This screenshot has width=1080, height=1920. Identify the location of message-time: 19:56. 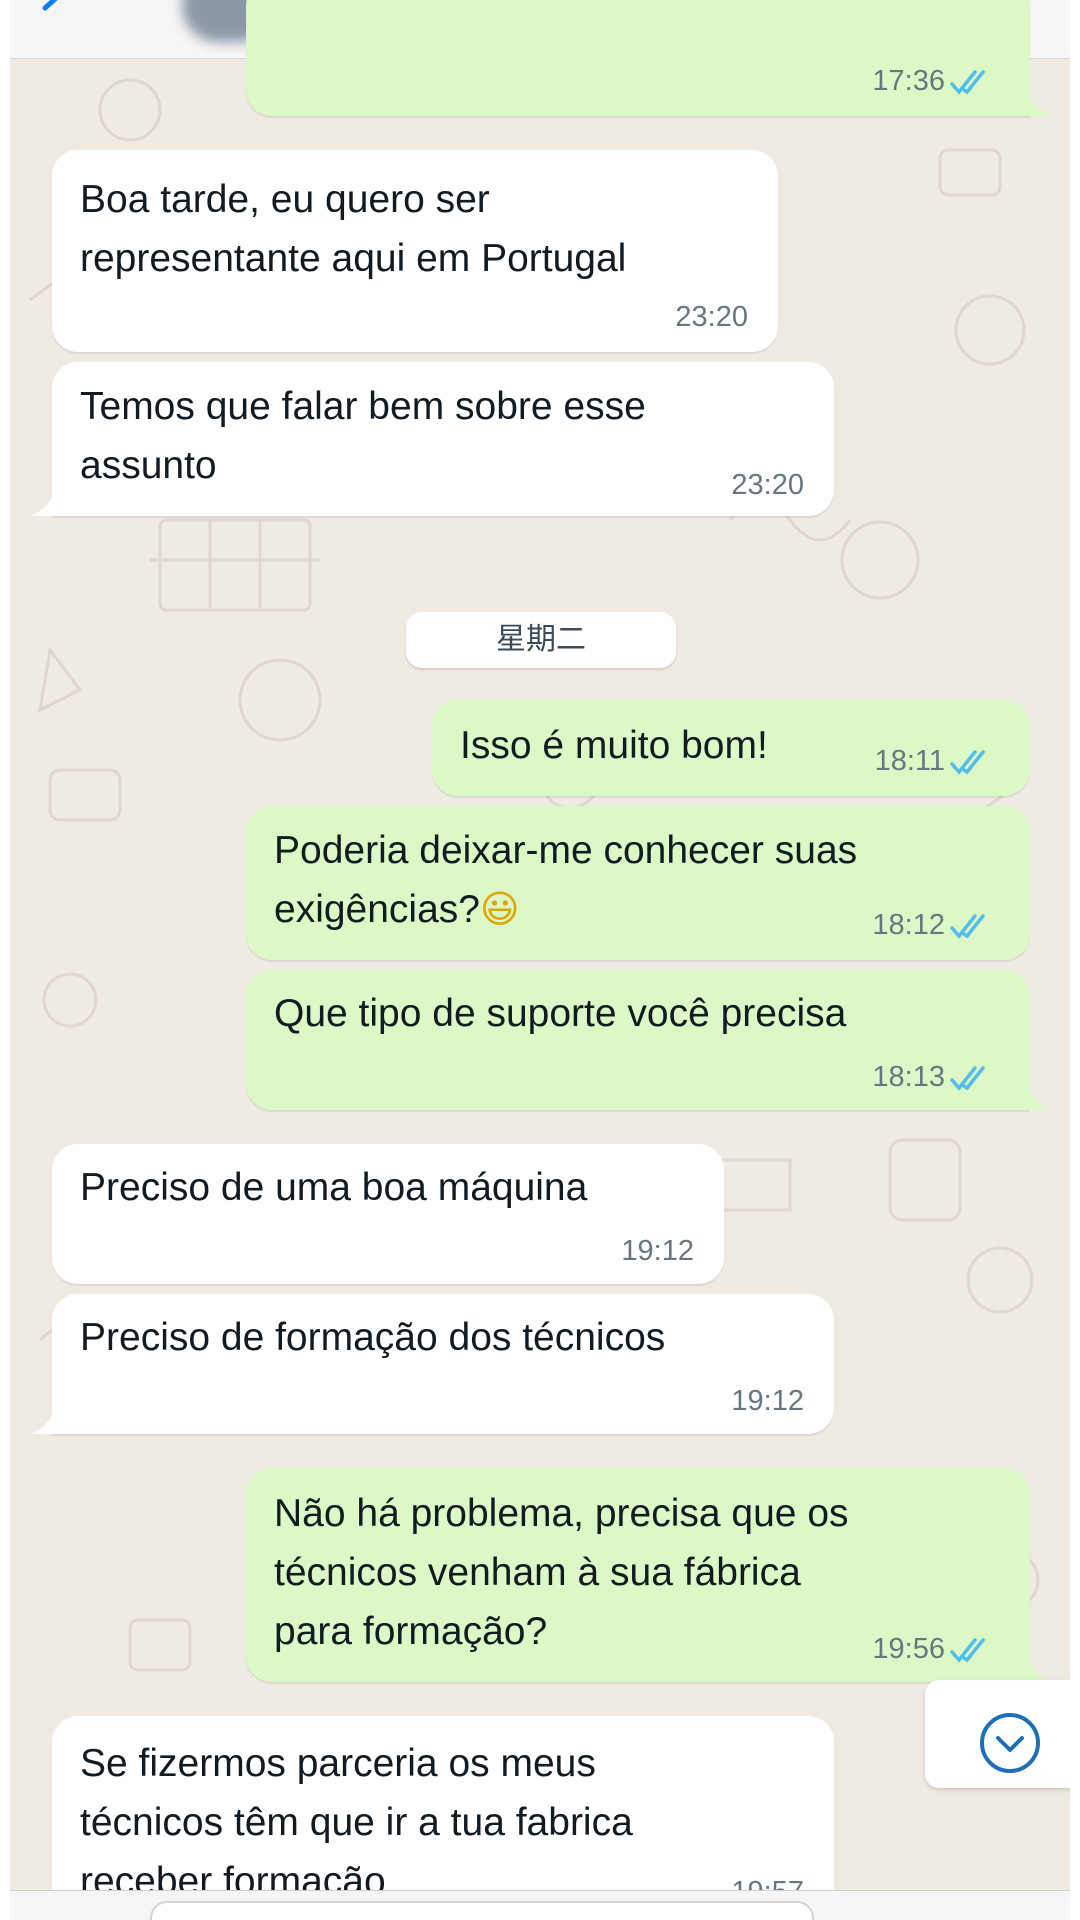
(908, 1649).